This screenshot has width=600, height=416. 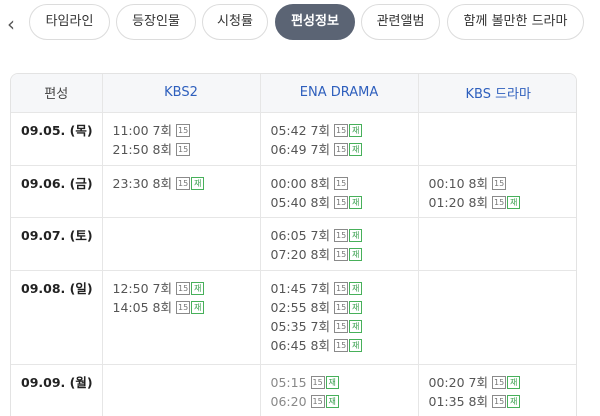 I want to click on broadcast-slot: 06:45 8회 15 재, so click(x=344, y=345).